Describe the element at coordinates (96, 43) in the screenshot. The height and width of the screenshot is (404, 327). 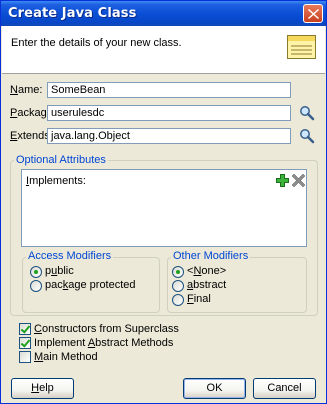
I see `header-description: Enter the details of your new class.` at that location.